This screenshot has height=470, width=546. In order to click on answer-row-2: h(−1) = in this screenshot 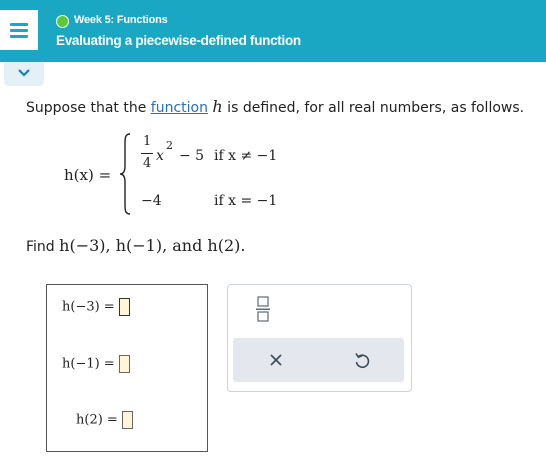, I will do `click(96, 364)`.